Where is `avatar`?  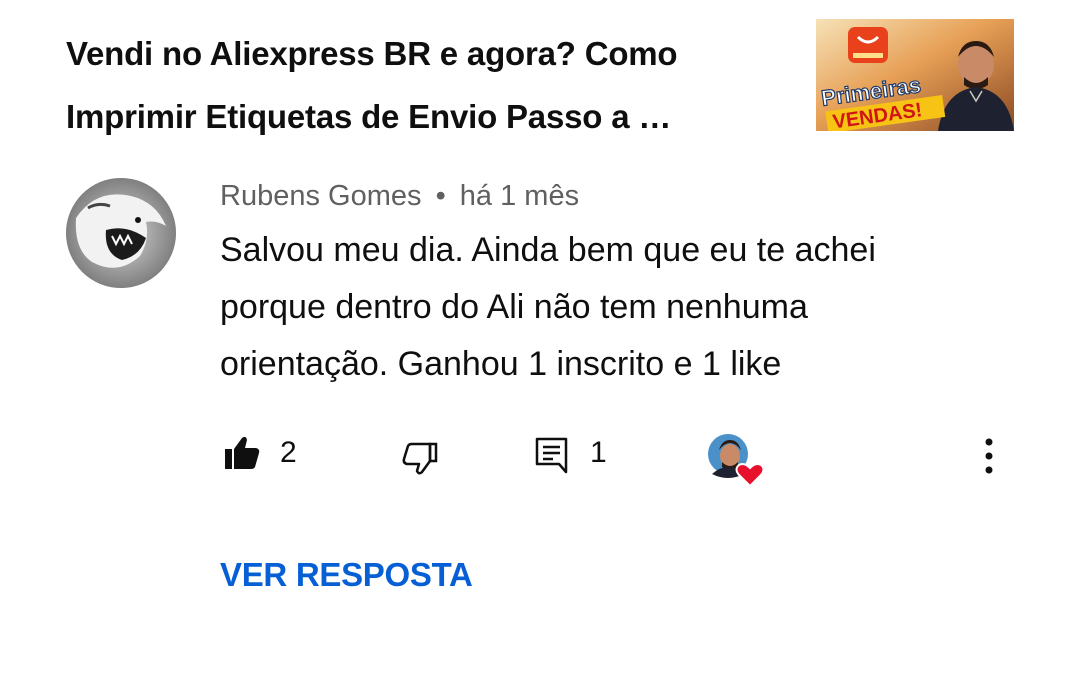
avatar is located at coordinates (121, 233).